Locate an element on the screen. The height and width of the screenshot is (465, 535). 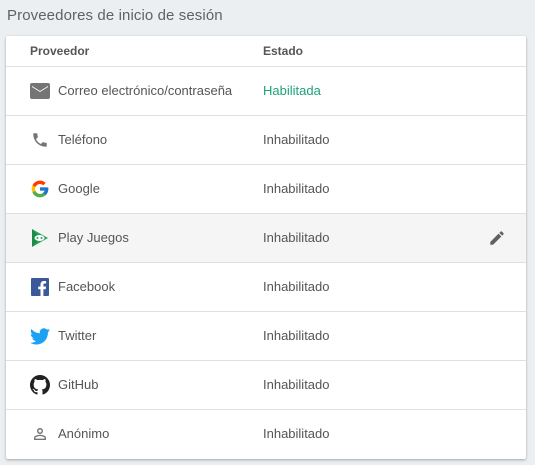
table-row: Correo electrónico/contraseña Habilitada is located at coordinates (266, 91).